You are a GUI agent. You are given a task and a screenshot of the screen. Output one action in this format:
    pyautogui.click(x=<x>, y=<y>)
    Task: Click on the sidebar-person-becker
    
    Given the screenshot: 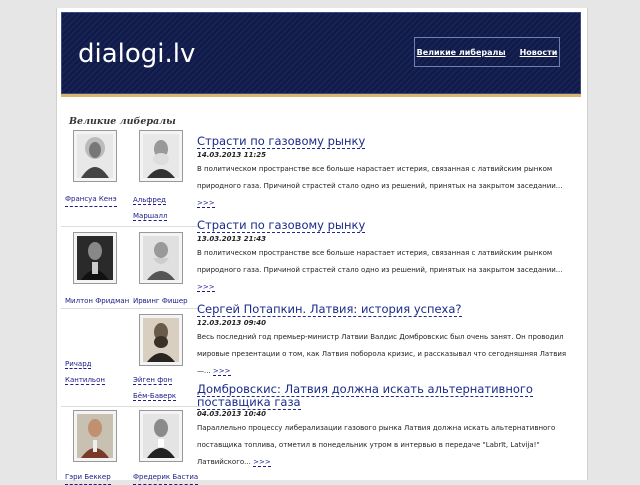 What is the action you would take?
    pyautogui.click(x=97, y=436)
    